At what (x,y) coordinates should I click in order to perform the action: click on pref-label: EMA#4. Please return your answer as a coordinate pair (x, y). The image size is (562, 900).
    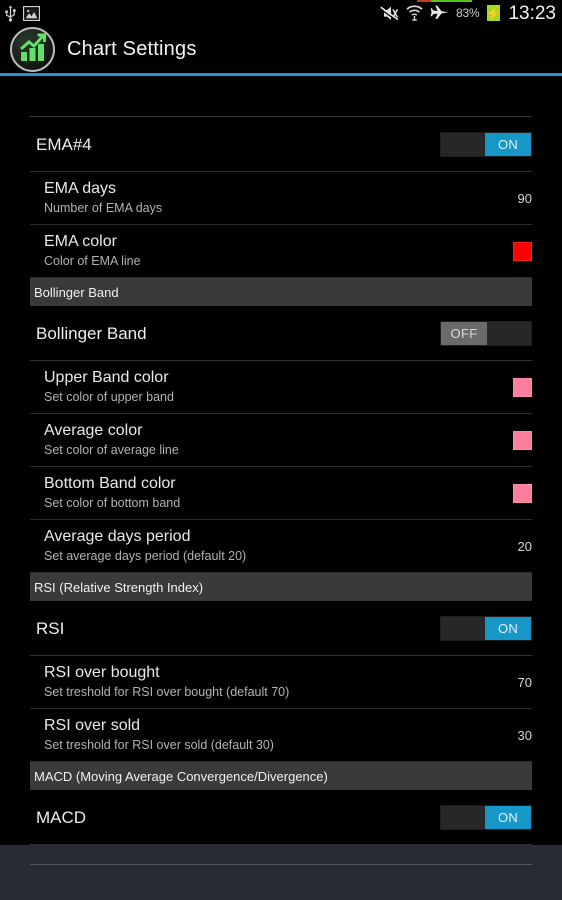
    Looking at the image, I should click on (64, 144).